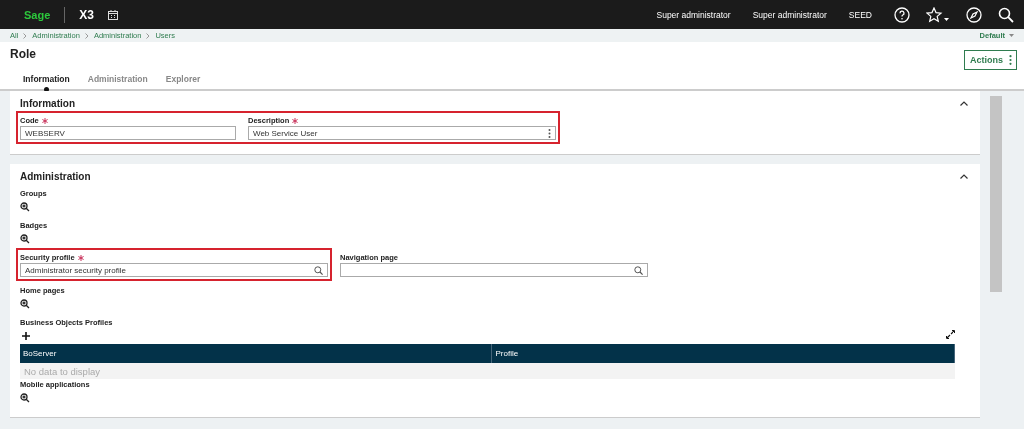  What do you see at coordinates (1011, 35) in the screenshot?
I see `caret-icon` at bounding box center [1011, 35].